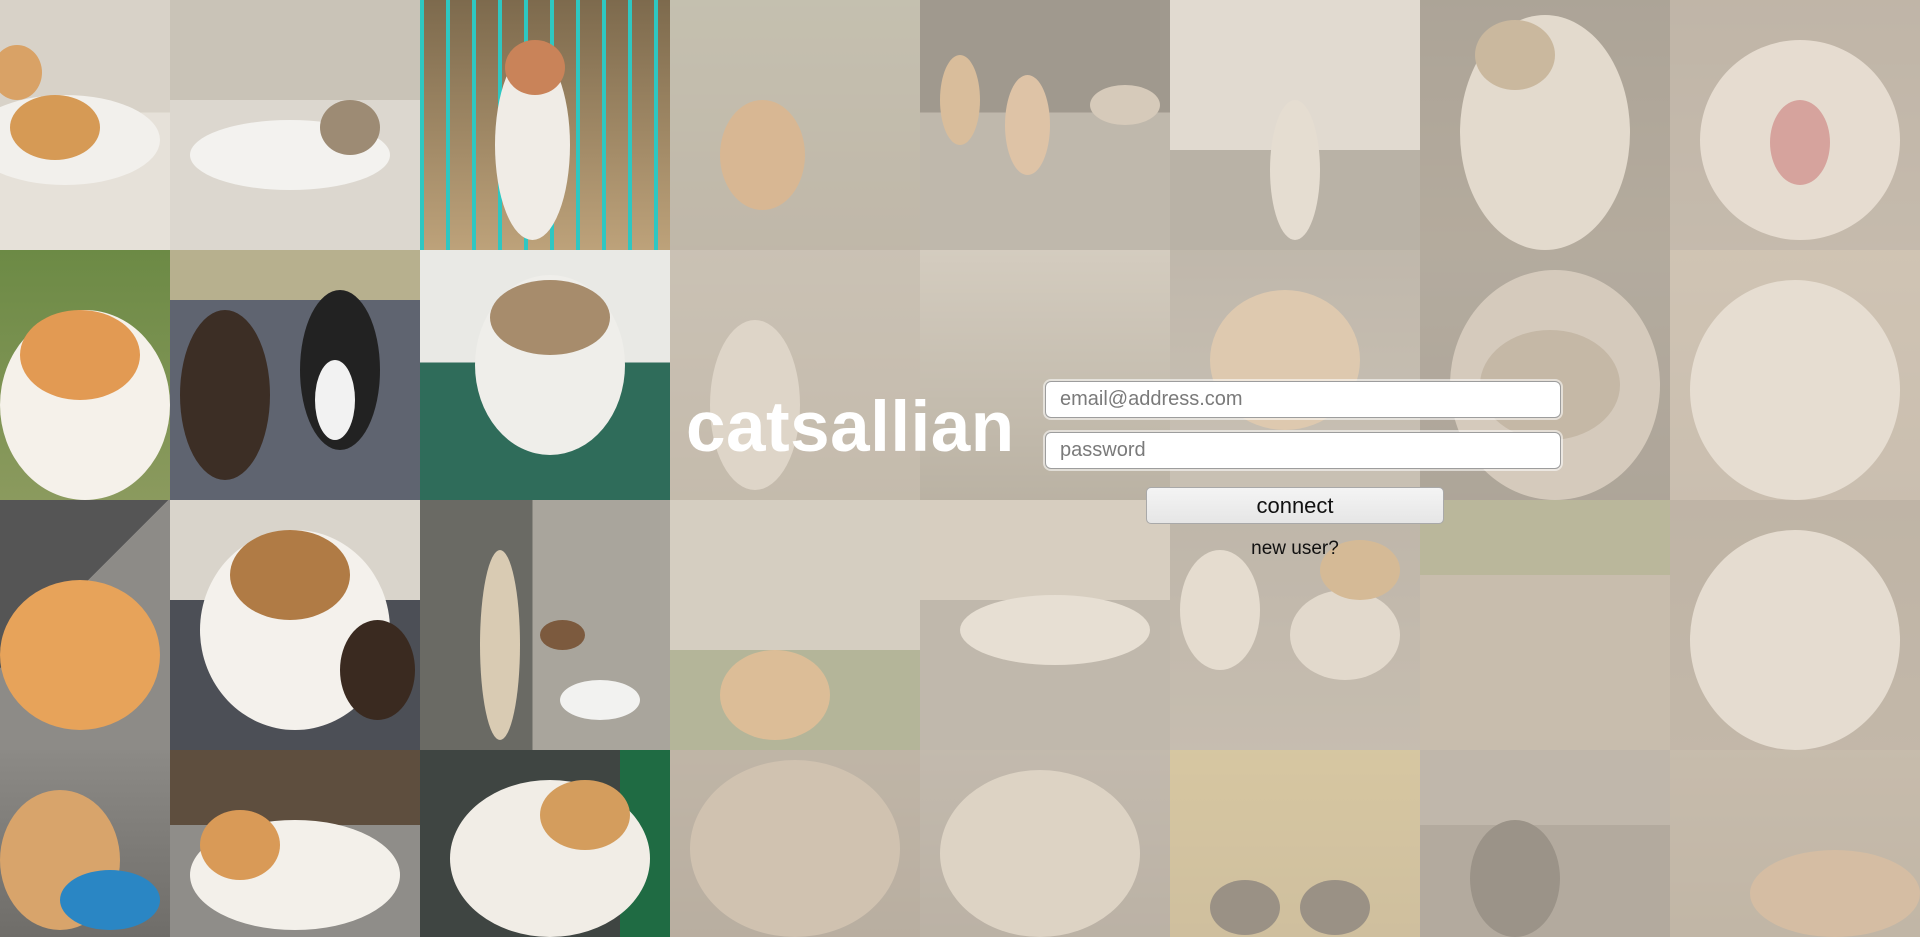 Image resolution: width=1920 pixels, height=937 pixels. I want to click on brand-title: catsallian, so click(850, 427).